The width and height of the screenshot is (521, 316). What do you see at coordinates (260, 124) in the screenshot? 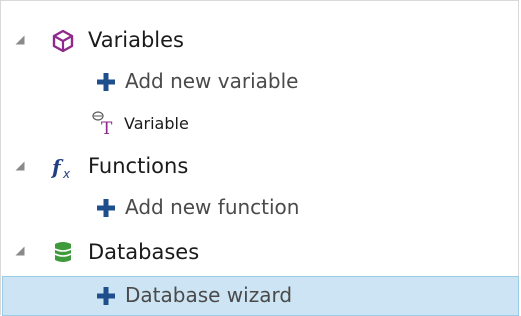
I see `tree-node-variable: T Variable` at bounding box center [260, 124].